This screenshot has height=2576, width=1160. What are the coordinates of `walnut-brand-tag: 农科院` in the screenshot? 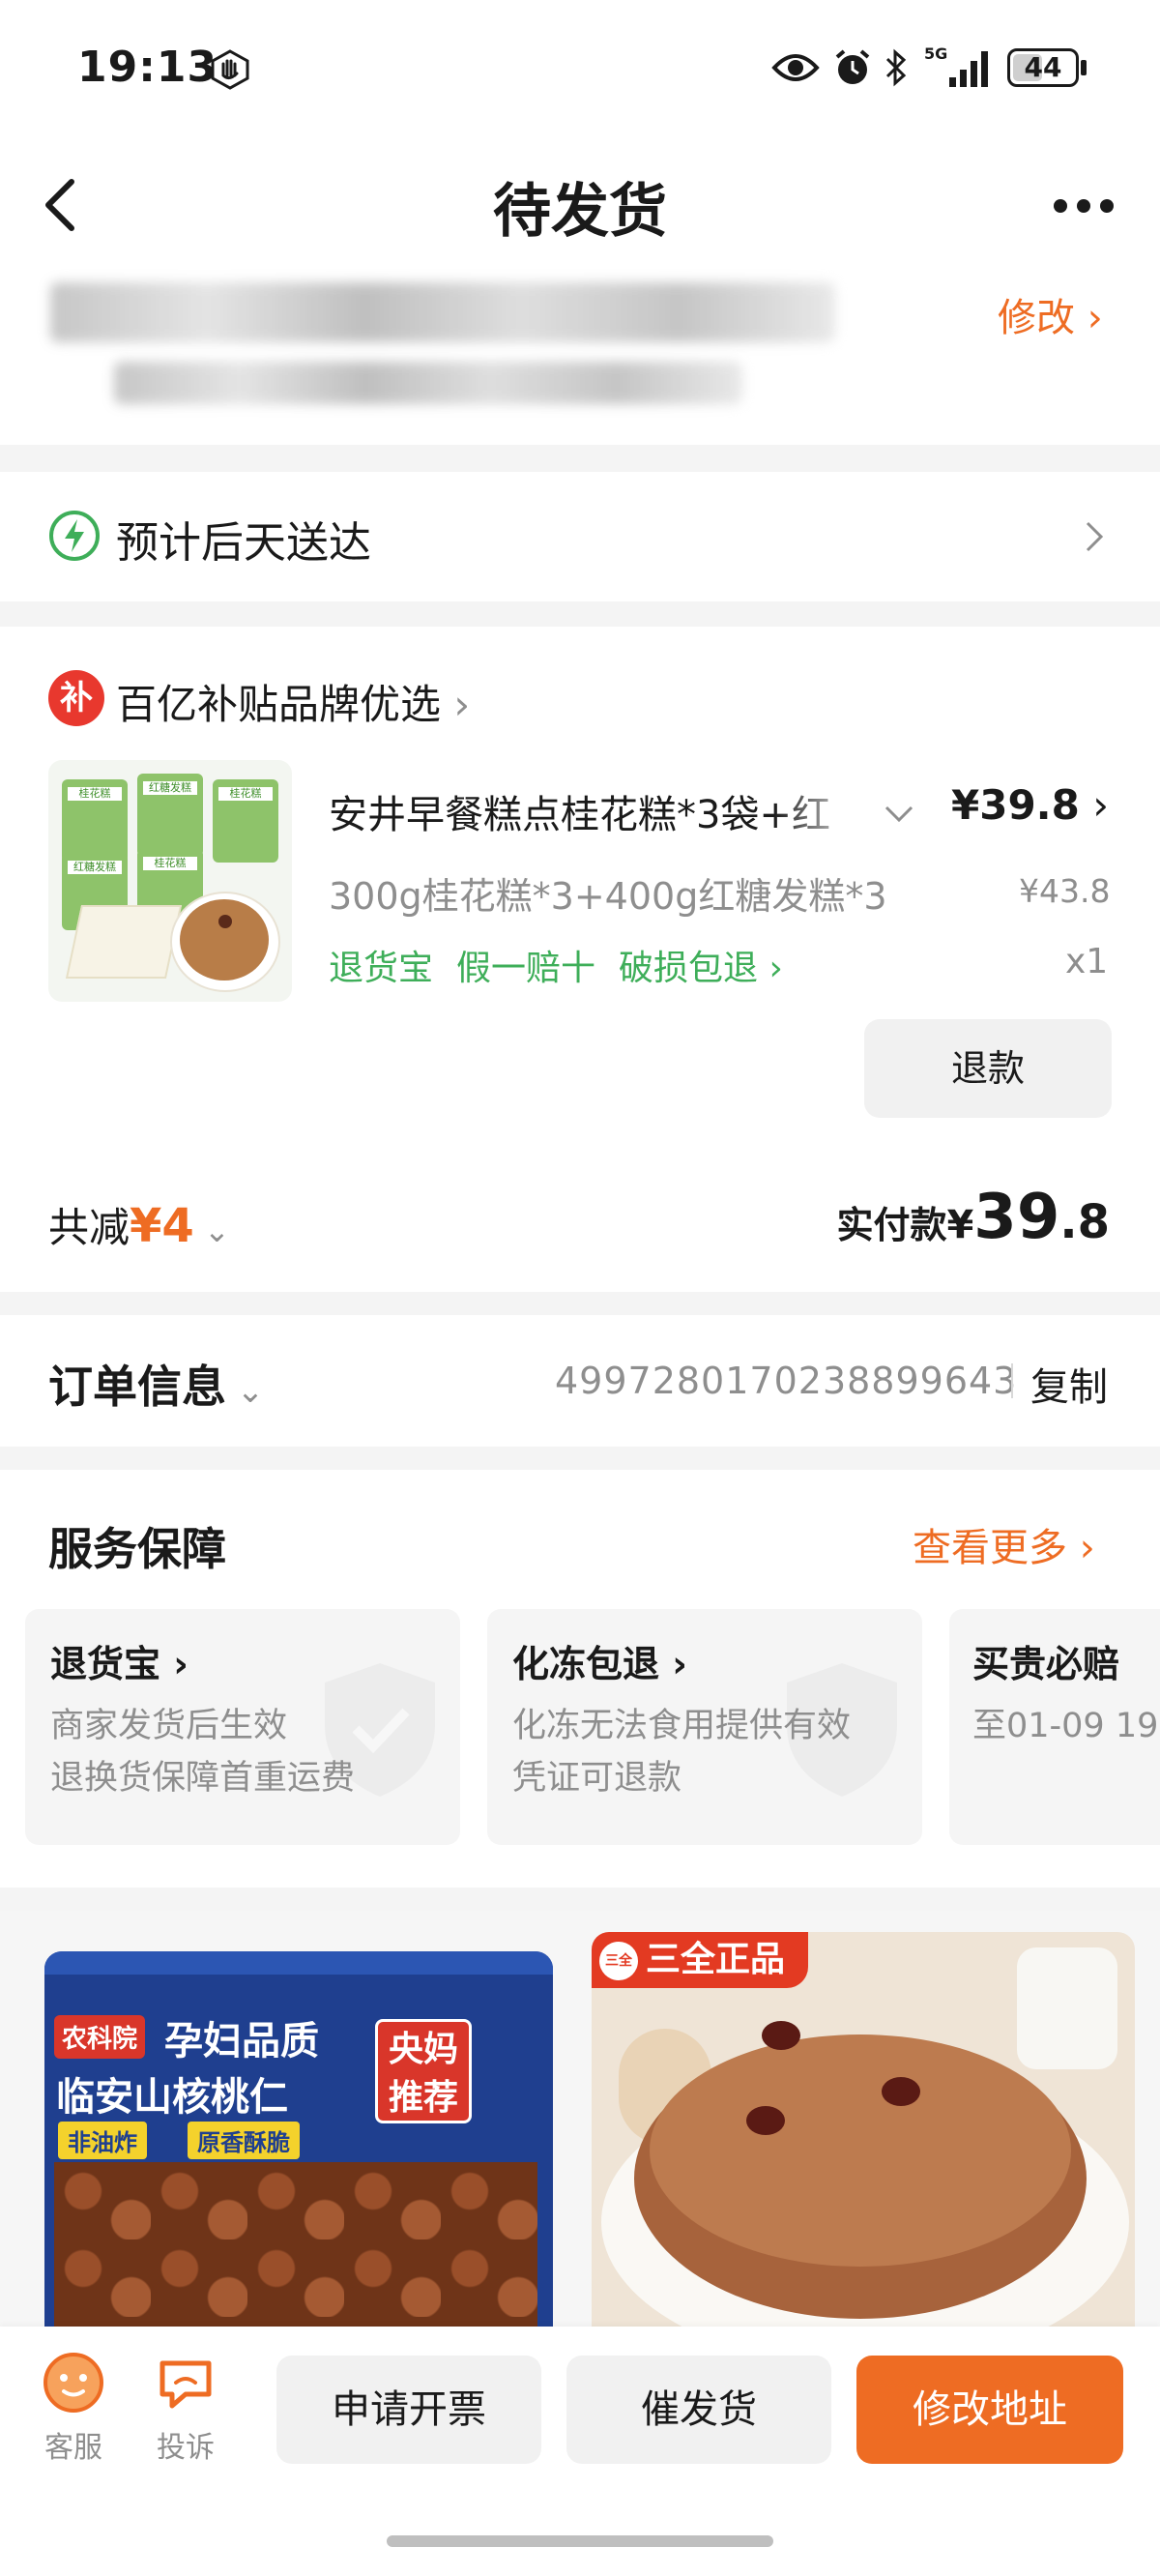 It's located at (100, 2037).